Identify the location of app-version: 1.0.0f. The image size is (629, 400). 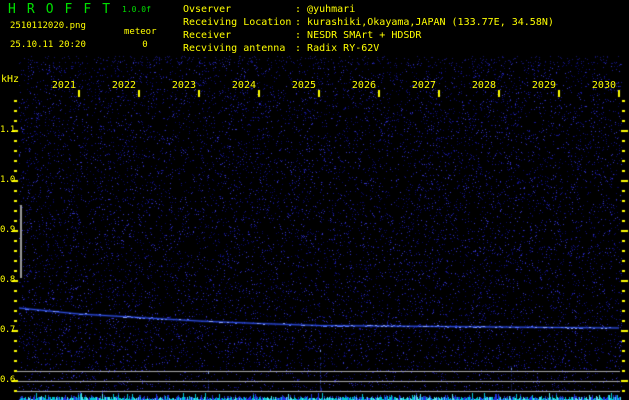
(136, 9).